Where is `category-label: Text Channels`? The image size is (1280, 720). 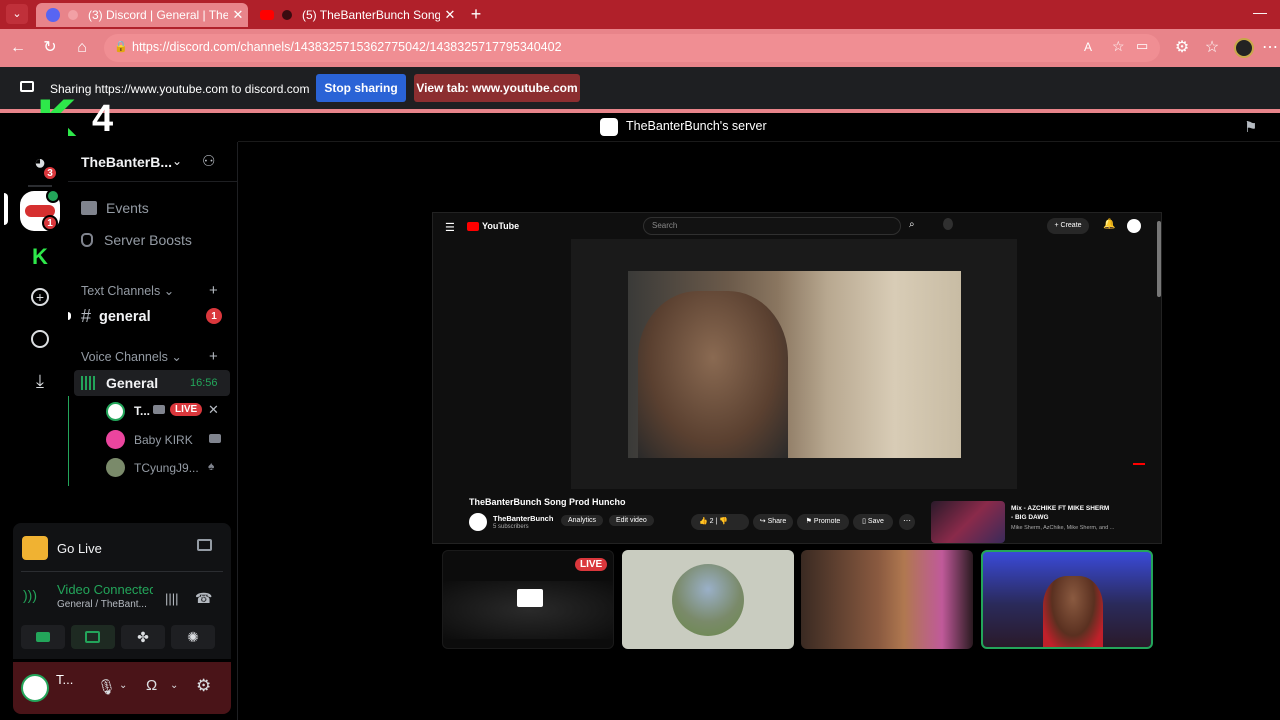 category-label: Text Channels is located at coordinates (121, 291).